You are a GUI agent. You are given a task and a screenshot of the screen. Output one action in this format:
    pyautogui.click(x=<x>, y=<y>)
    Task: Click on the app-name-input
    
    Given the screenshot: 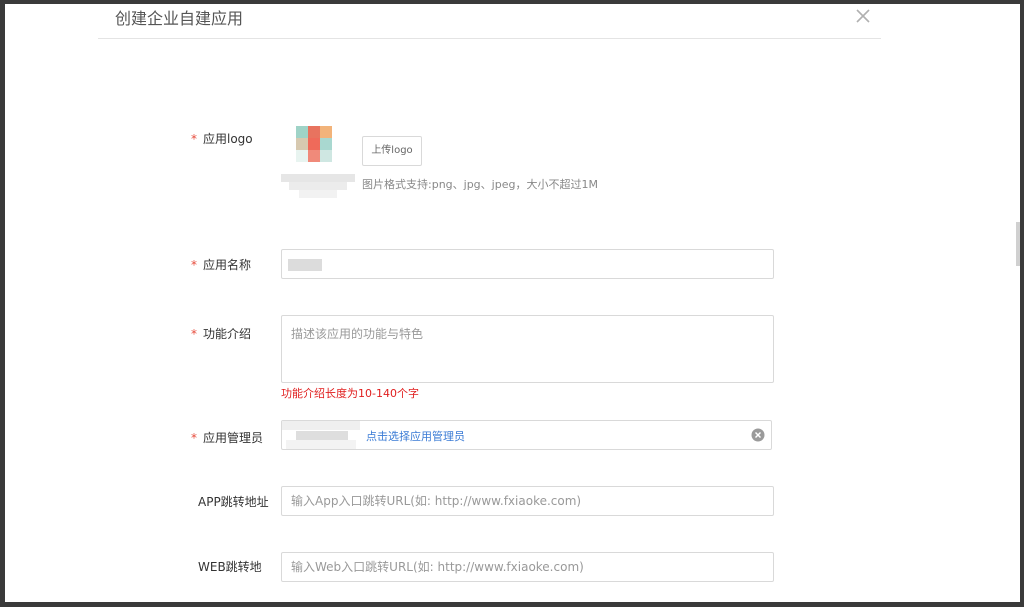 What is the action you would take?
    pyautogui.click(x=527, y=264)
    